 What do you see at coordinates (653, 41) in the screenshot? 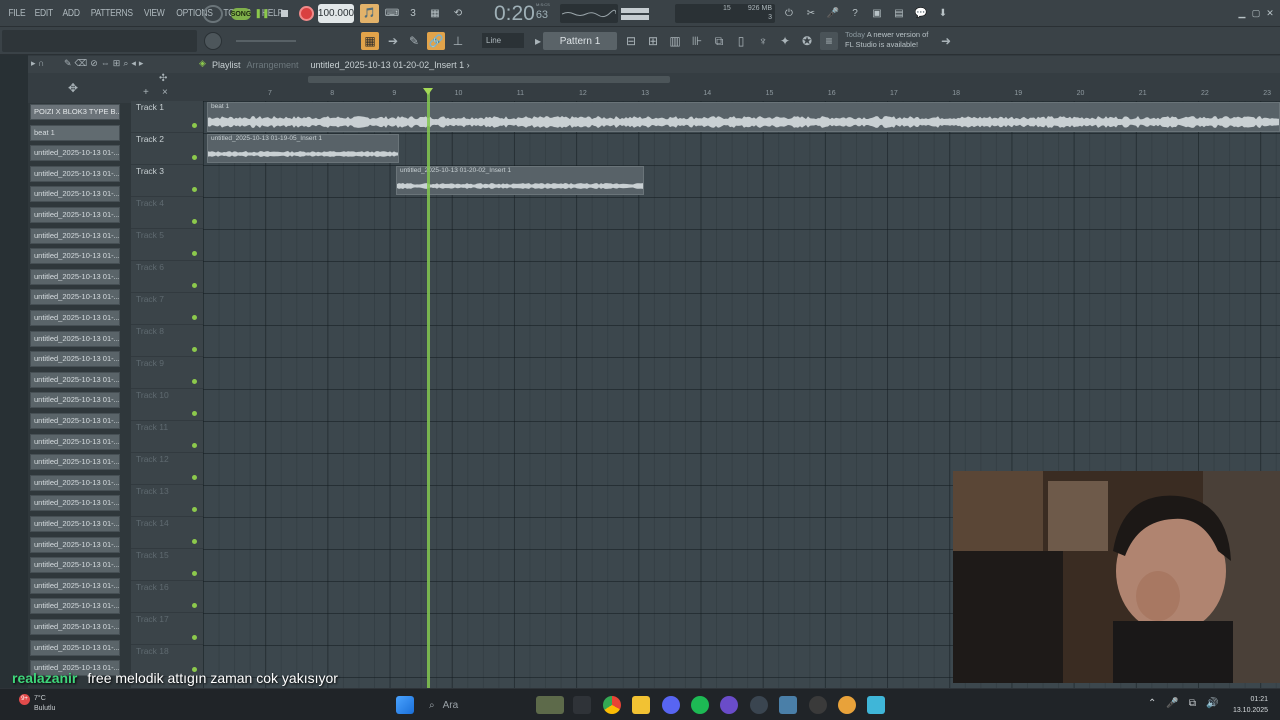
I see `channel-rack-icon: ⊞` at bounding box center [653, 41].